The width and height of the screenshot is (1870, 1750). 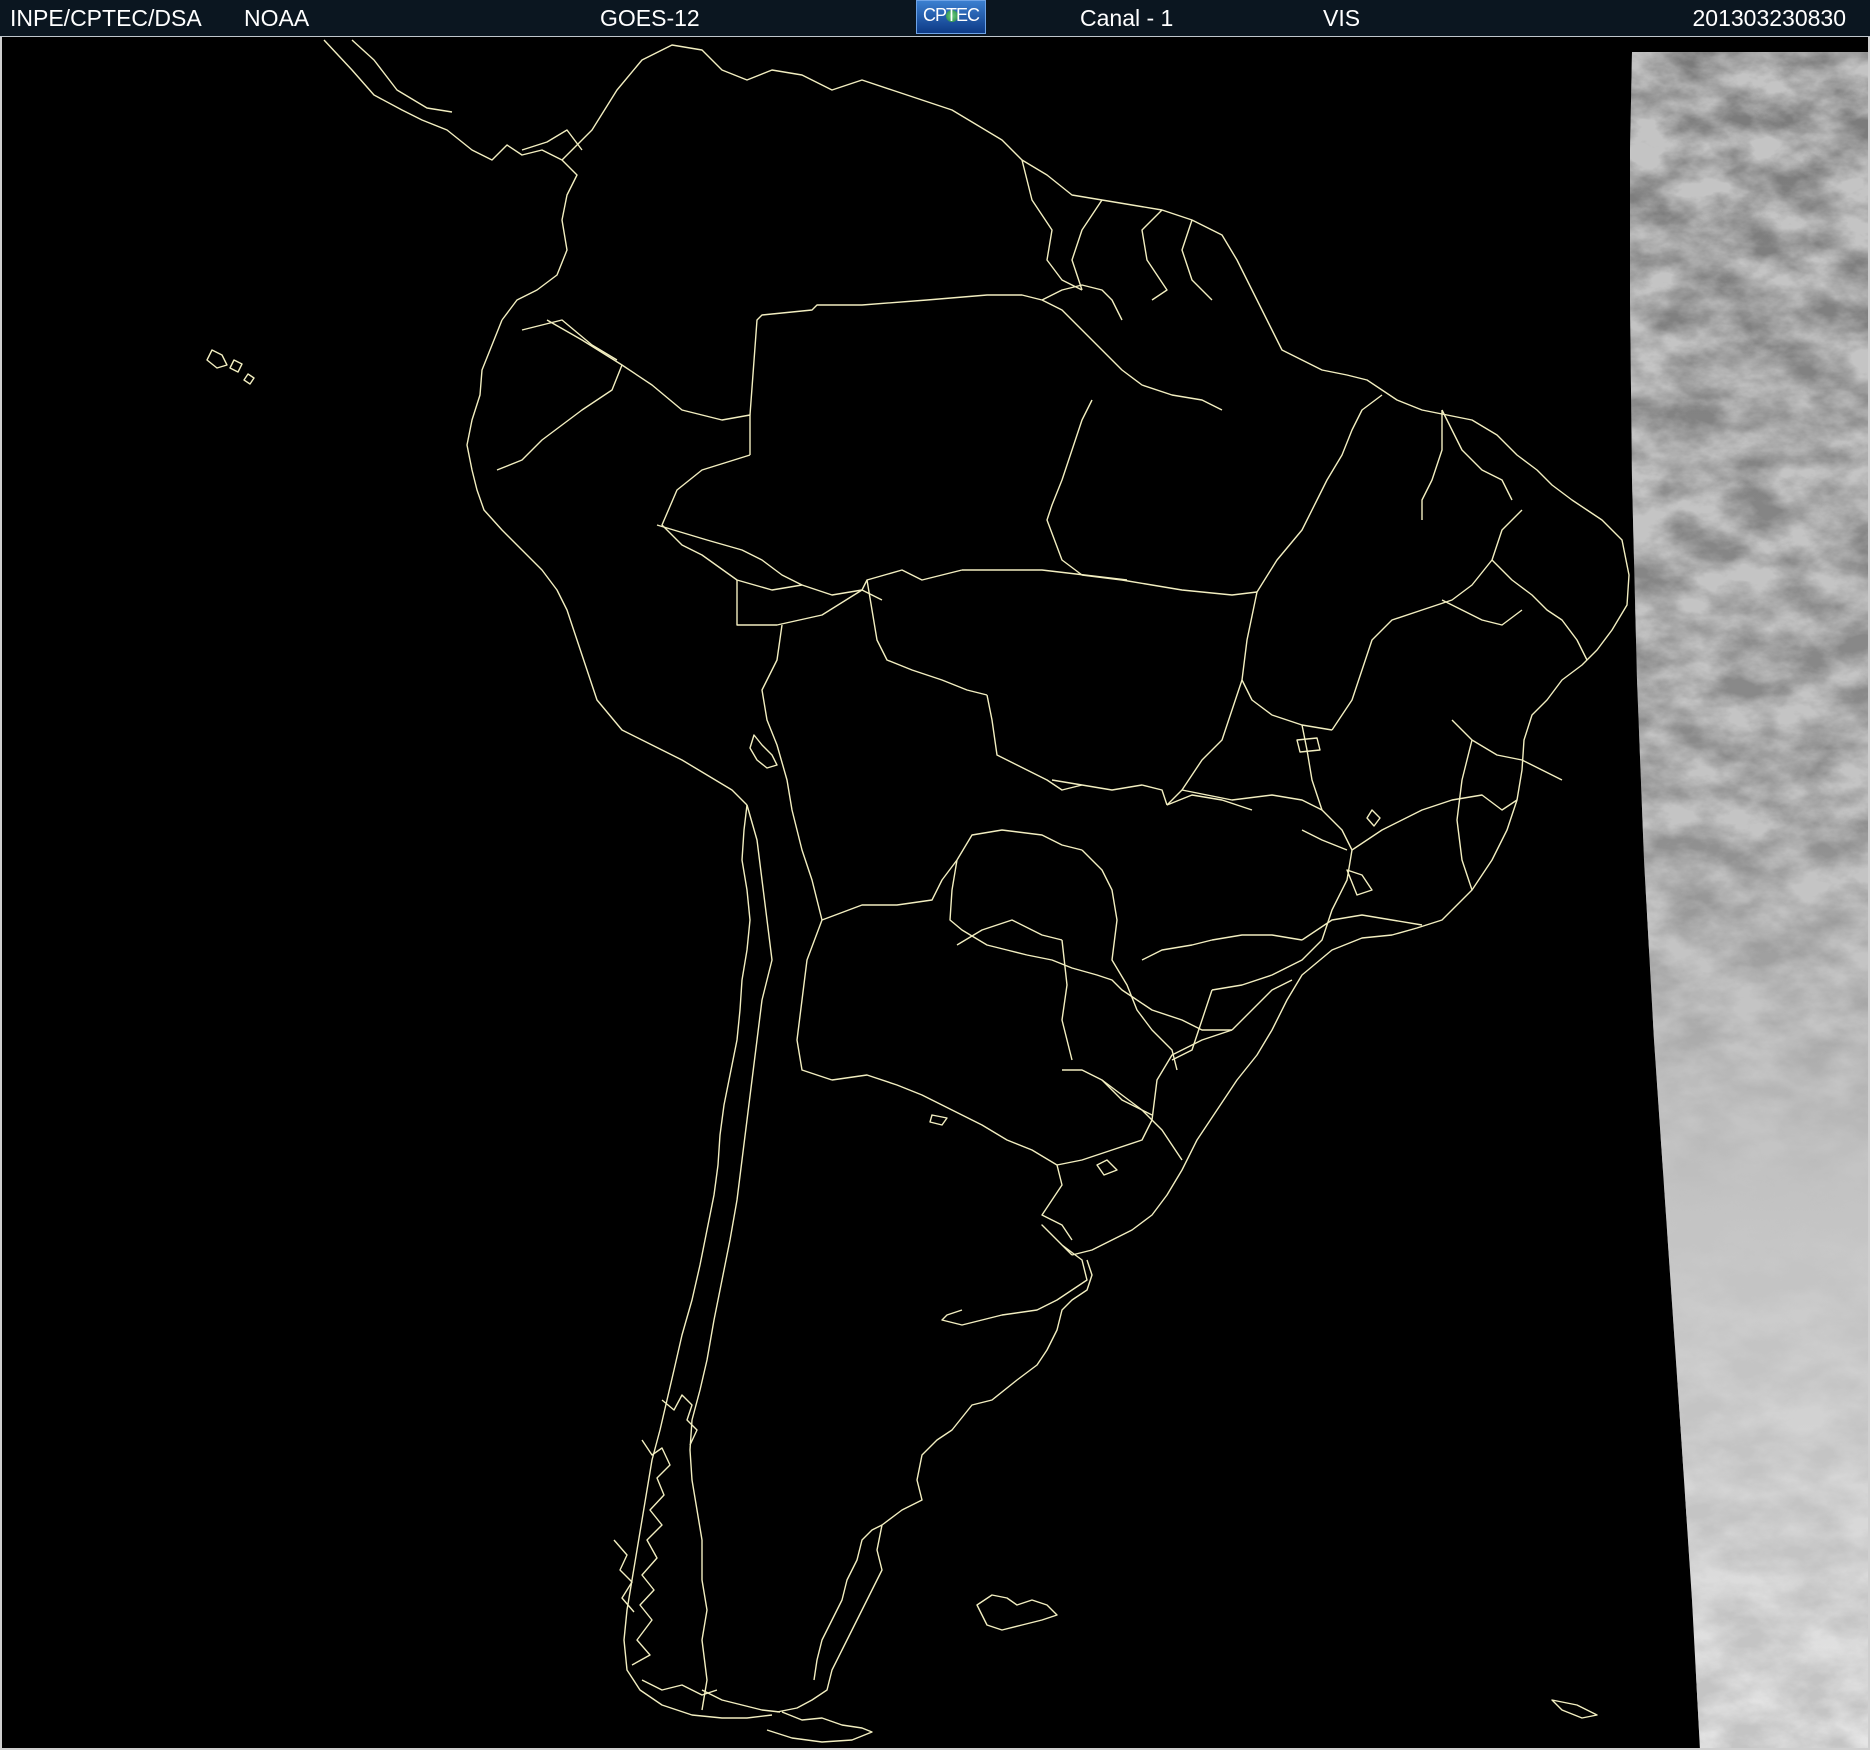 I want to click on logo-text: CPTEC, so click(x=951, y=15).